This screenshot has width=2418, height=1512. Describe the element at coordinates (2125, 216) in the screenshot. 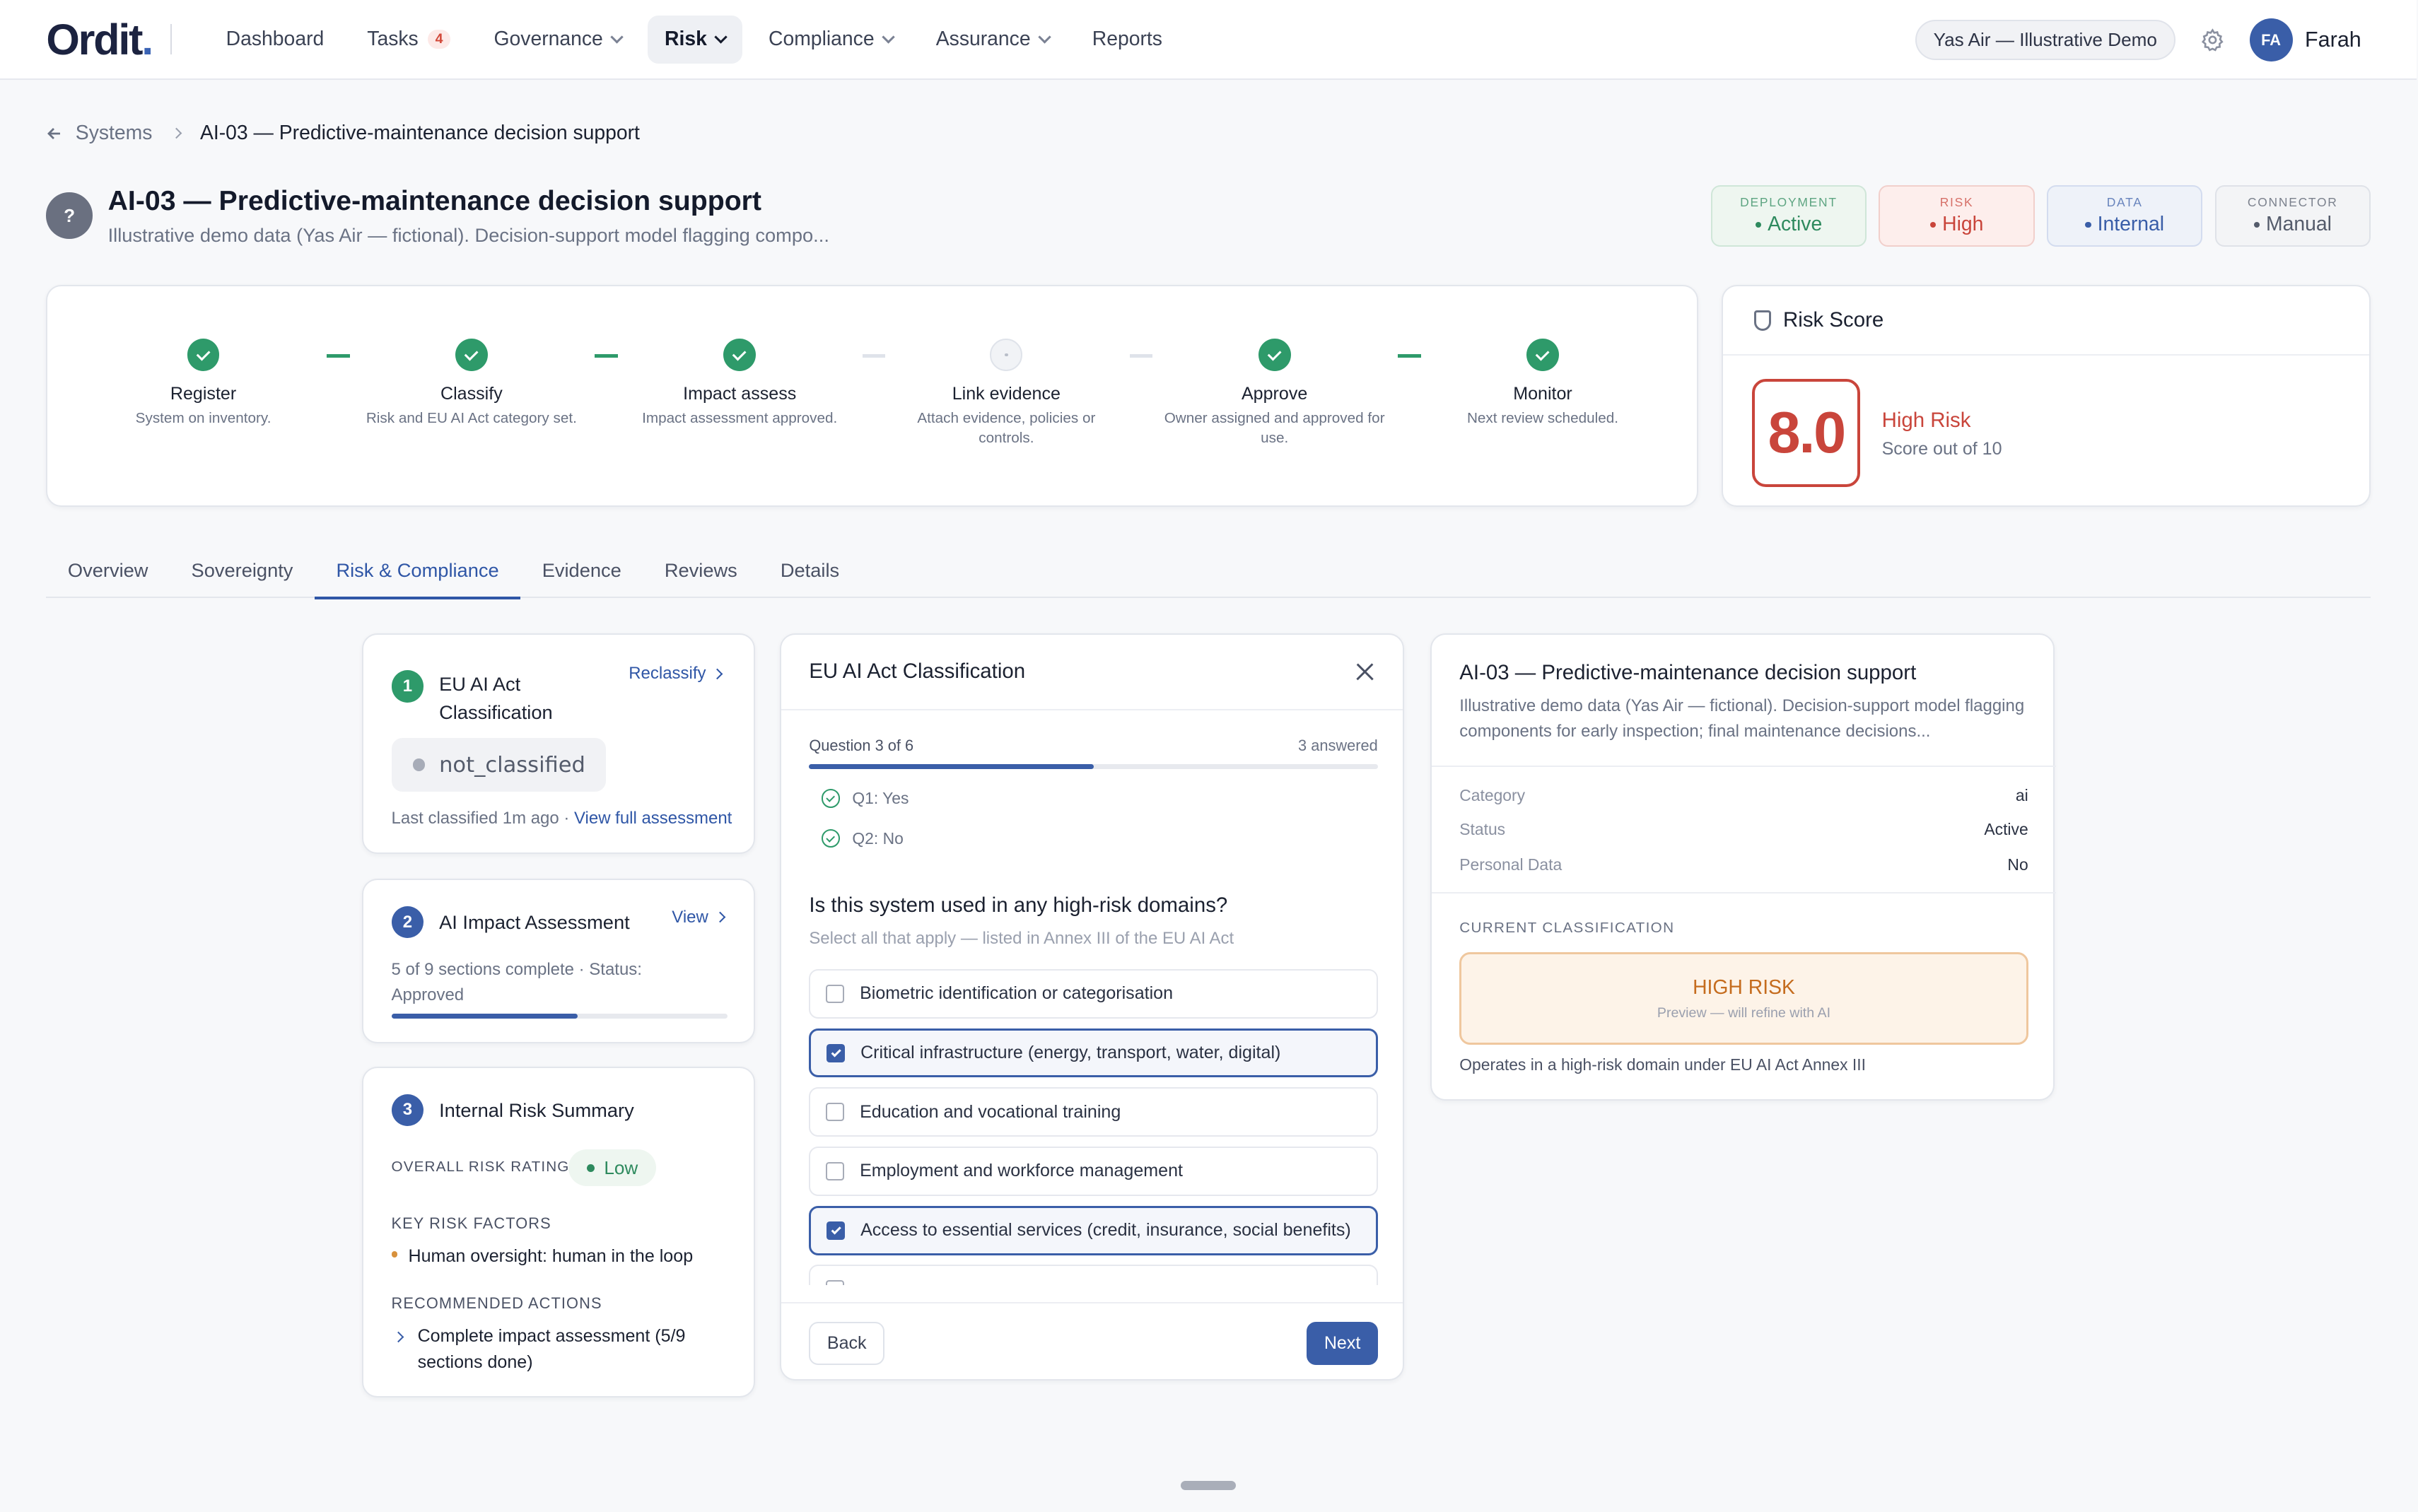

I see `status-chip-data: Data Internal` at that location.